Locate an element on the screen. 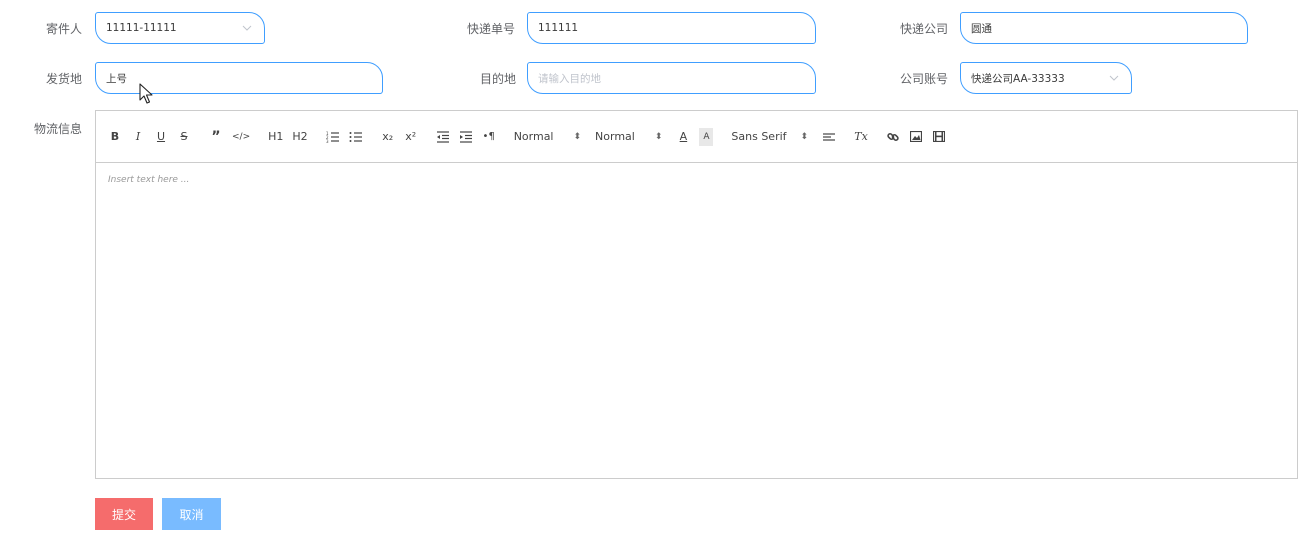  subscript-button: x₂ is located at coordinates (388, 137).